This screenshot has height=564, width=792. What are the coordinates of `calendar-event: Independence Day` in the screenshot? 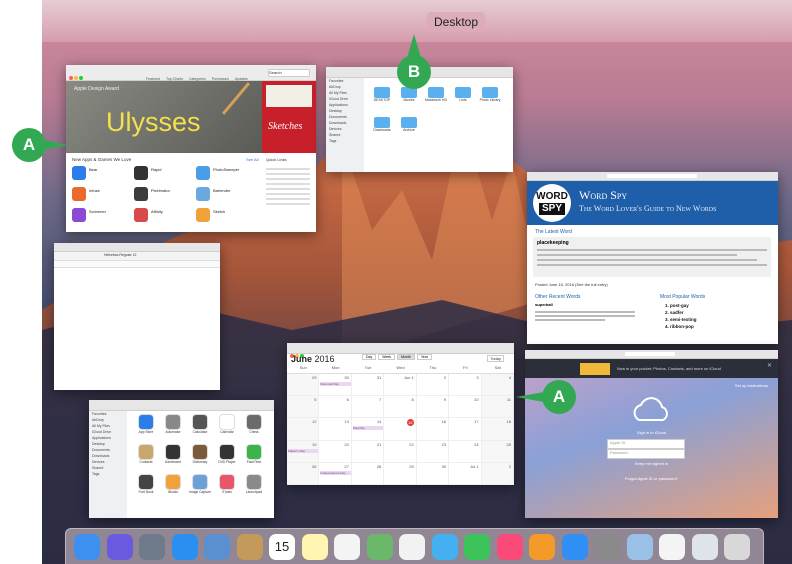 It's located at (335, 472).